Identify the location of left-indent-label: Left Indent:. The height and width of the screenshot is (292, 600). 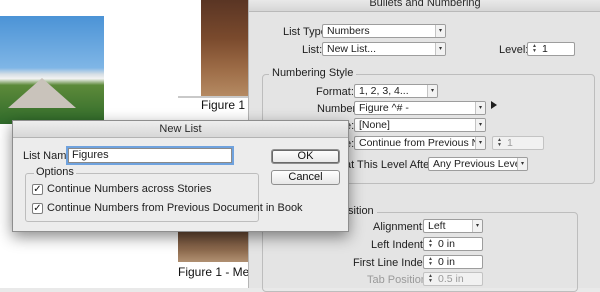
(399, 245).